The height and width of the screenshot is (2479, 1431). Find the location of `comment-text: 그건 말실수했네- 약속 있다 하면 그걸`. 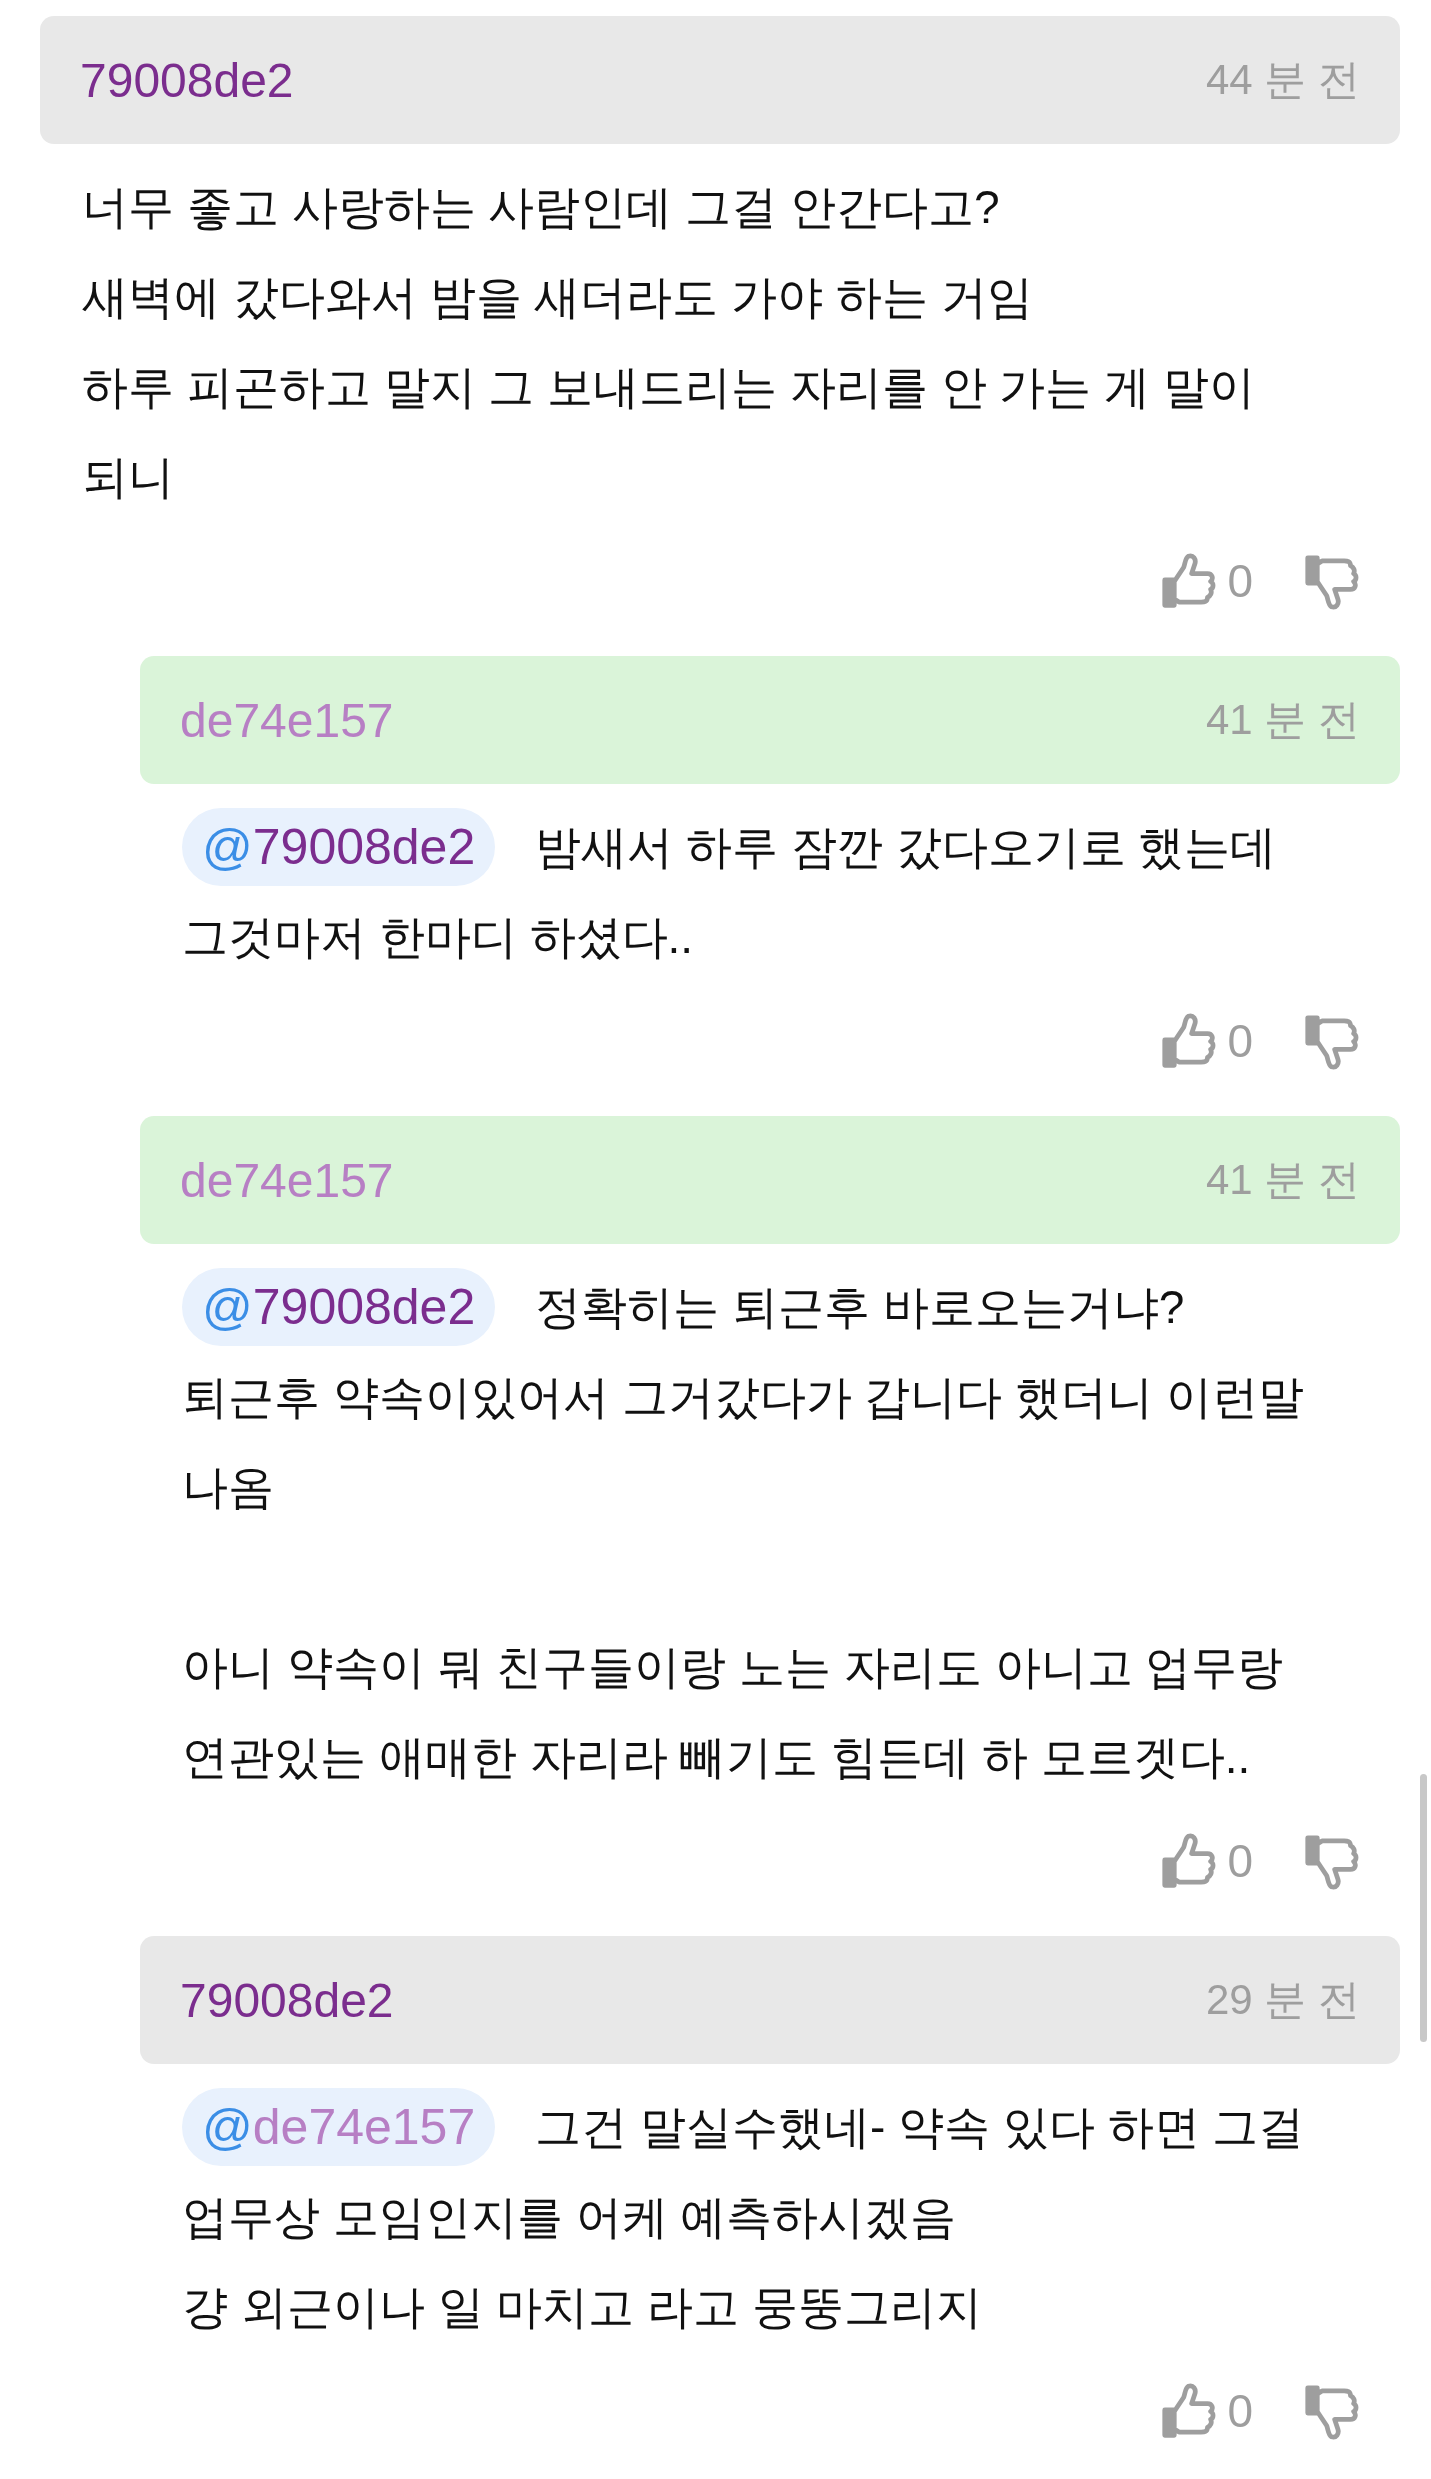

comment-text: 그건 말실수했네- 약속 있다 하면 그걸 is located at coordinates (920, 2127).